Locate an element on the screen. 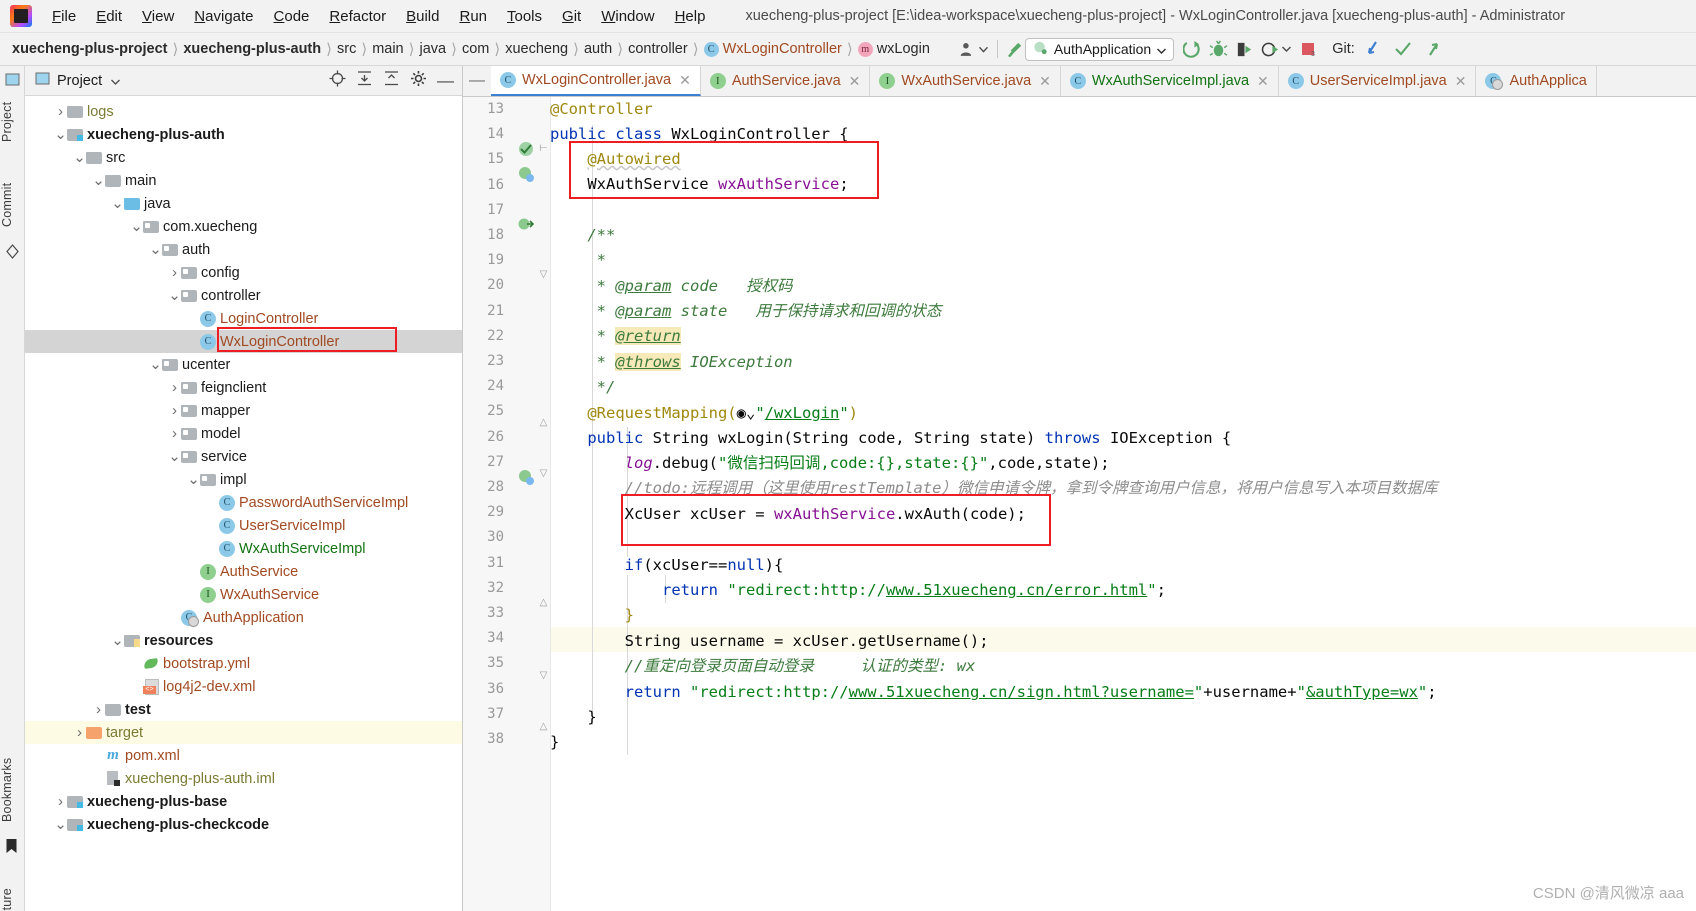 The height and width of the screenshot is (911, 1696). tree-item-java: ⌄ java is located at coordinates (243, 203).